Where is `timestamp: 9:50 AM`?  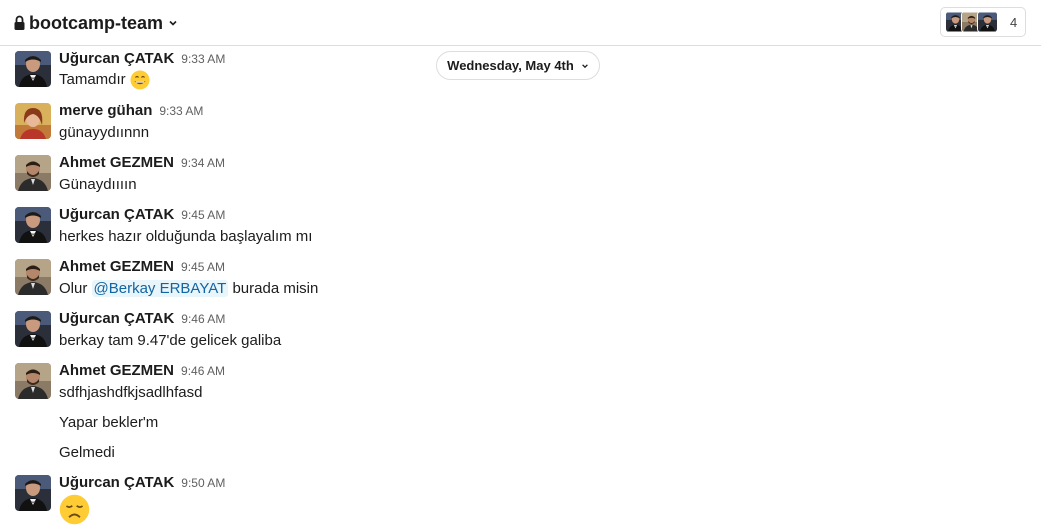 timestamp: 9:50 AM is located at coordinates (203, 483).